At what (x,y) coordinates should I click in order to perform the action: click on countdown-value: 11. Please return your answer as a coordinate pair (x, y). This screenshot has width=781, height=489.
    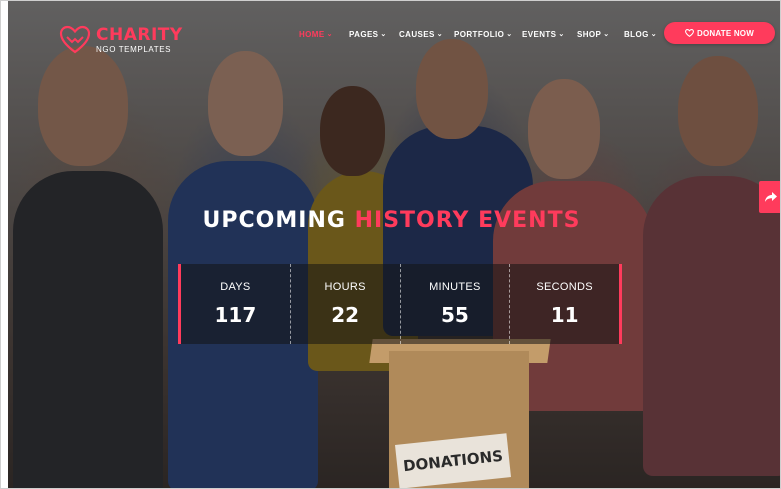
    Looking at the image, I should click on (564, 315).